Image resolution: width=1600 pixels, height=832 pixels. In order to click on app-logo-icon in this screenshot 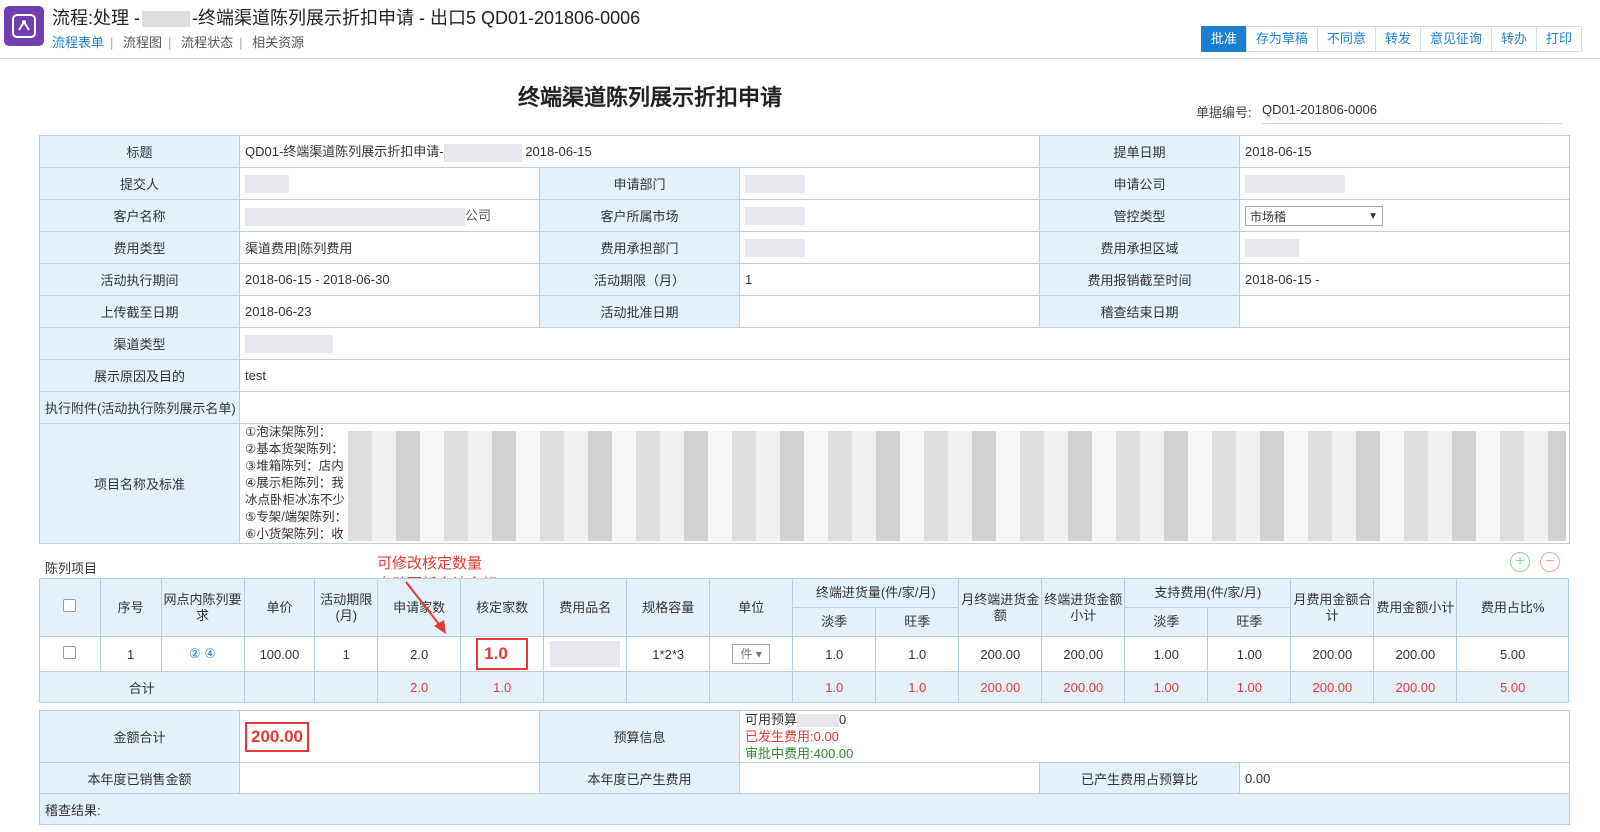, I will do `click(24, 26)`.